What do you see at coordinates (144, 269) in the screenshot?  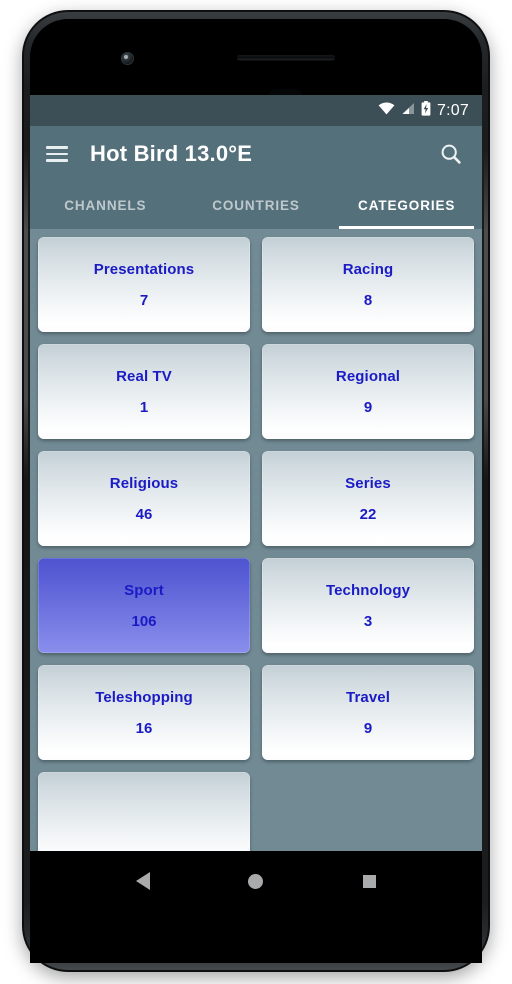 I see `category-card-title: Presentations` at bounding box center [144, 269].